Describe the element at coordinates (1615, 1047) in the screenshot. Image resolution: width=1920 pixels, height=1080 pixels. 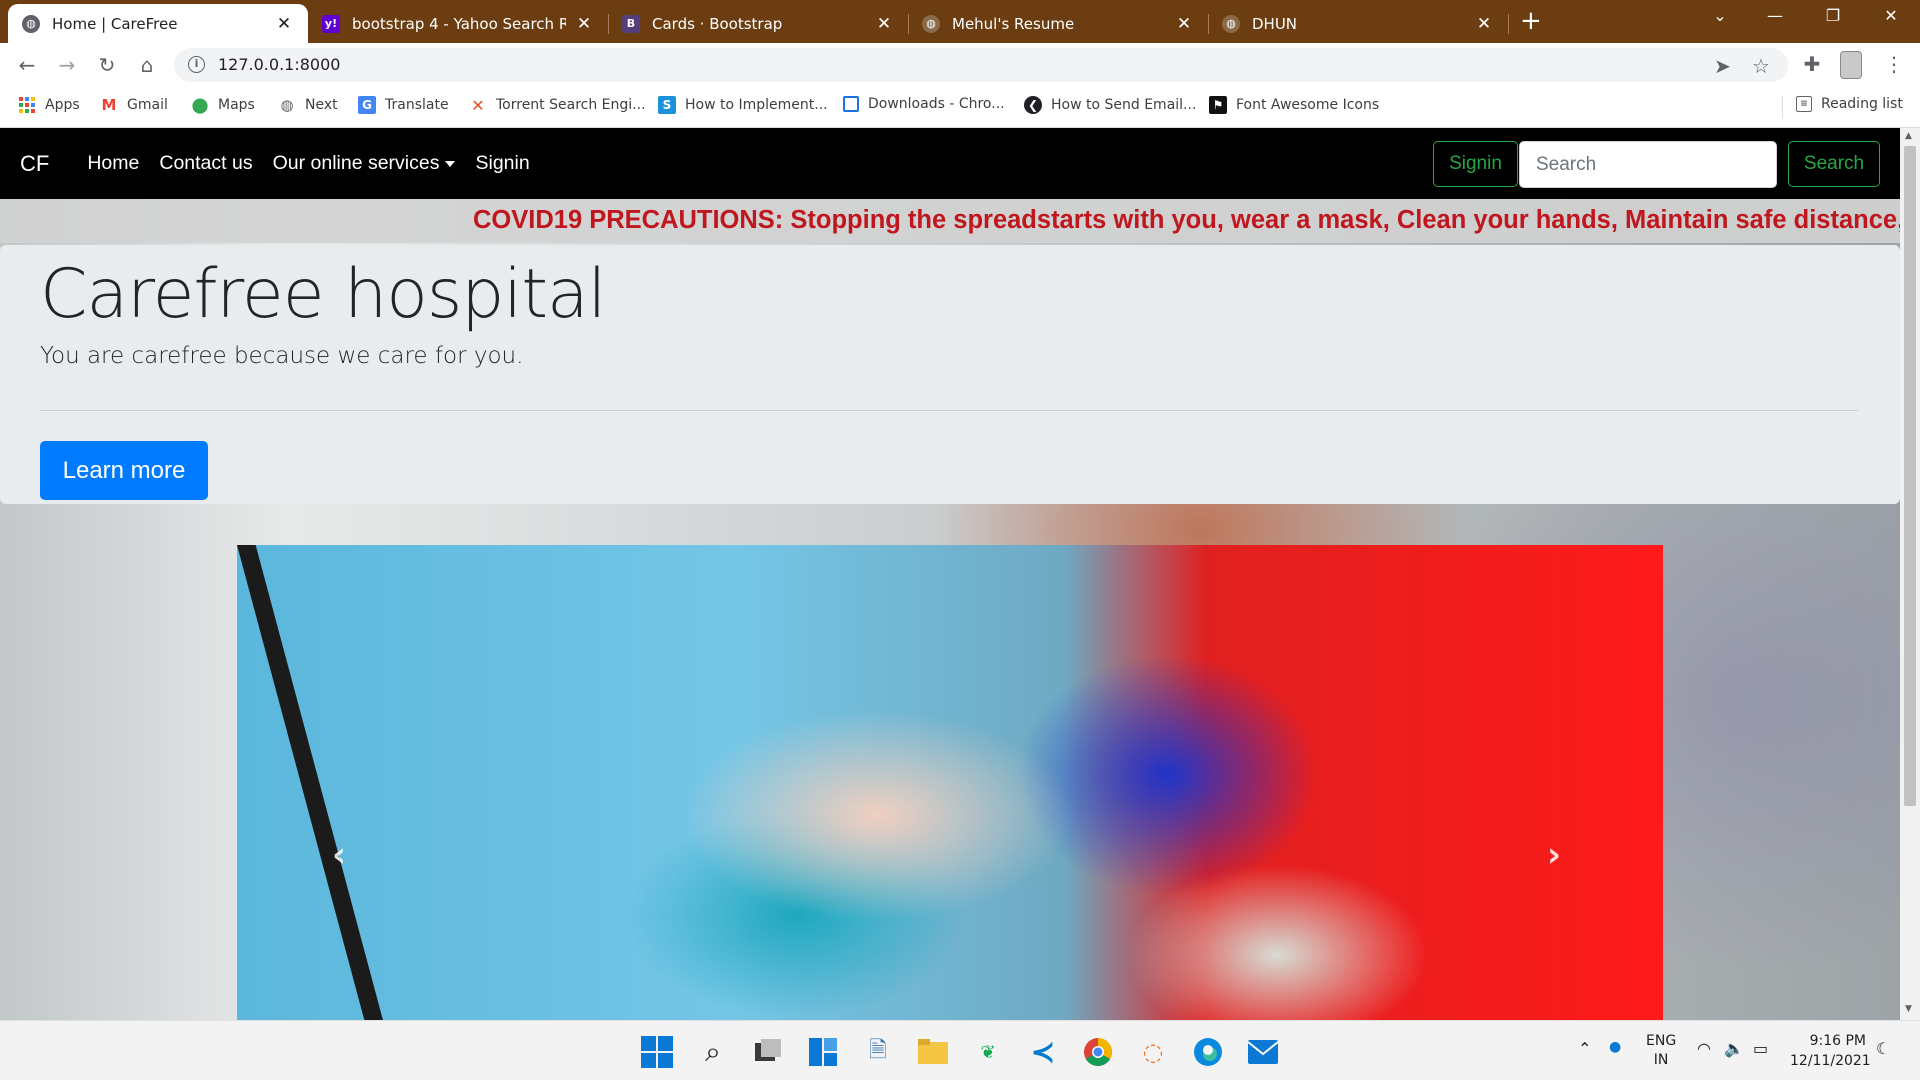
I see `onedrive-status-icon: ●` at that location.